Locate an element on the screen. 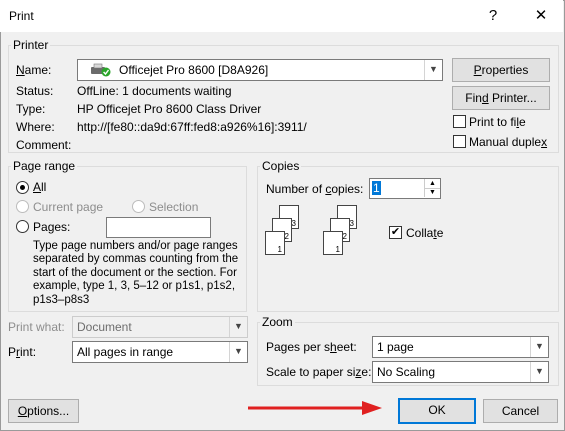 The image size is (565, 431). print-label: Print: is located at coordinates (22, 352).